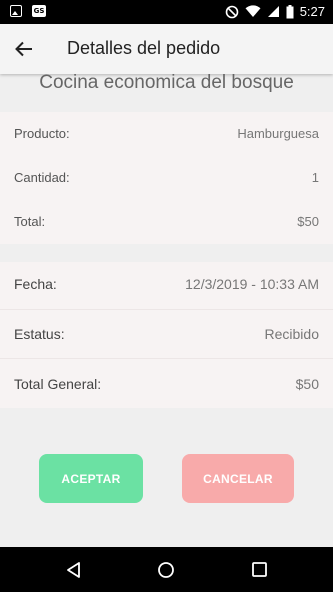 The image size is (333, 592). Describe the element at coordinates (35, 284) in the screenshot. I see `summary-label: Fecha:` at that location.